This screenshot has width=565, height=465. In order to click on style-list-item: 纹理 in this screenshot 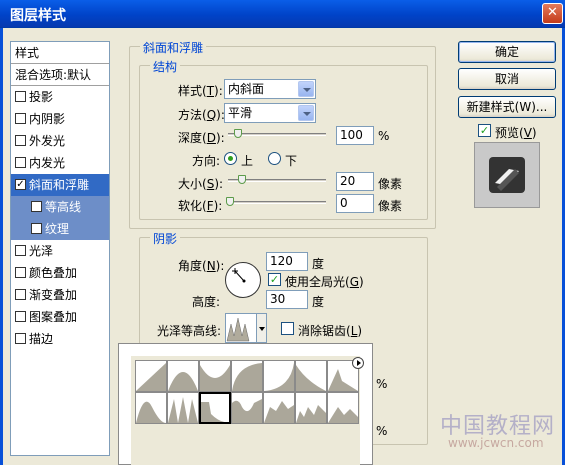, I will do `click(60, 229)`.